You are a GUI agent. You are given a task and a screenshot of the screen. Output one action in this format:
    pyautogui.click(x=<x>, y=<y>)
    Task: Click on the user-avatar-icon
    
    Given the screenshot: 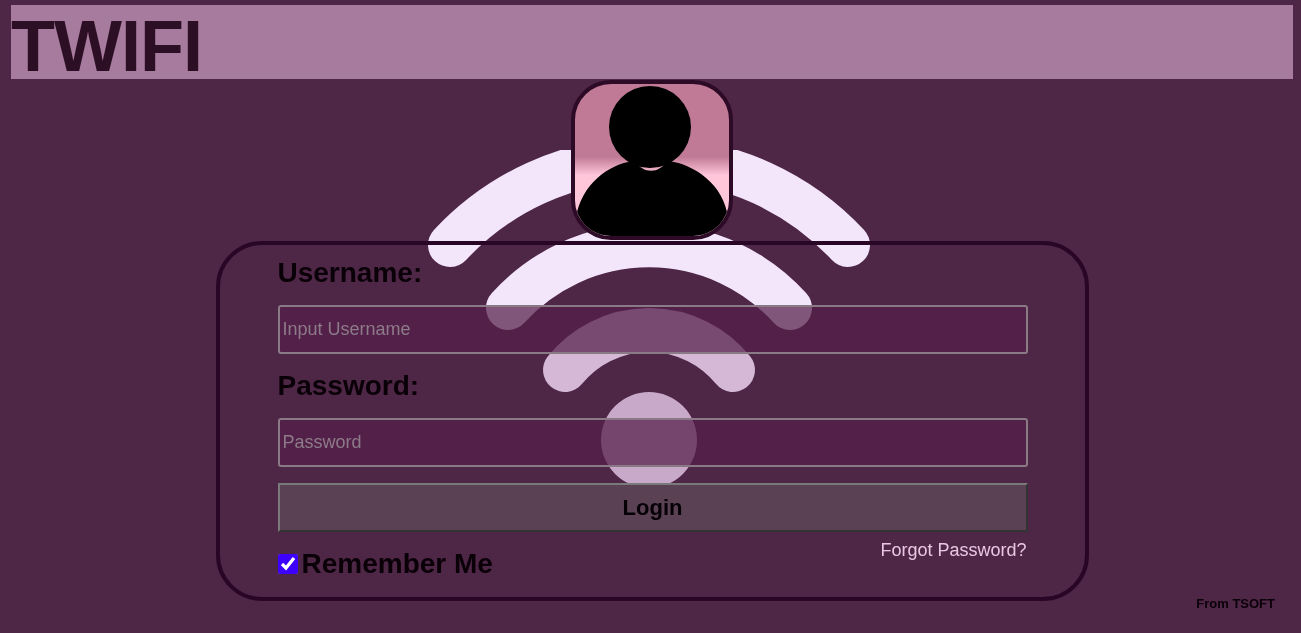 What is the action you would take?
    pyautogui.click(x=652, y=160)
    